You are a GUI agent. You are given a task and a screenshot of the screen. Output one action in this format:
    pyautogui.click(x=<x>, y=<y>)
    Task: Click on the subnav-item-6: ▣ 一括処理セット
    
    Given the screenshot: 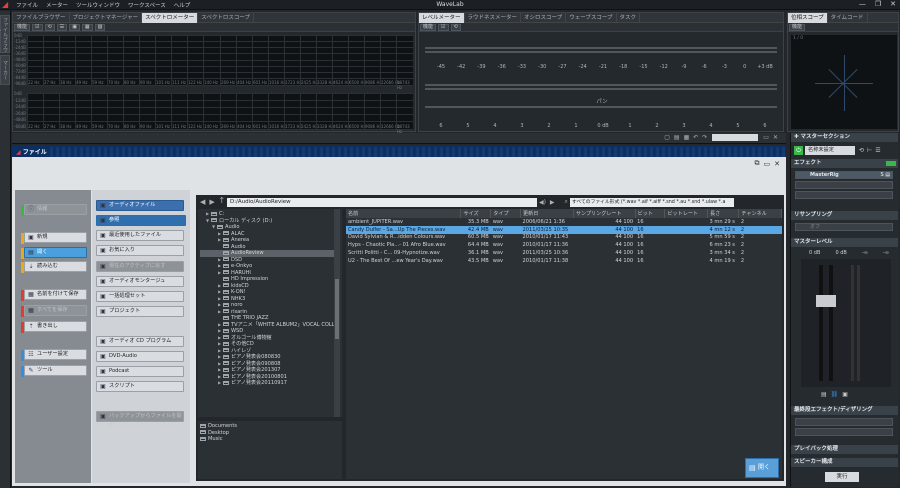 What is the action you would take?
    pyautogui.click(x=140, y=296)
    